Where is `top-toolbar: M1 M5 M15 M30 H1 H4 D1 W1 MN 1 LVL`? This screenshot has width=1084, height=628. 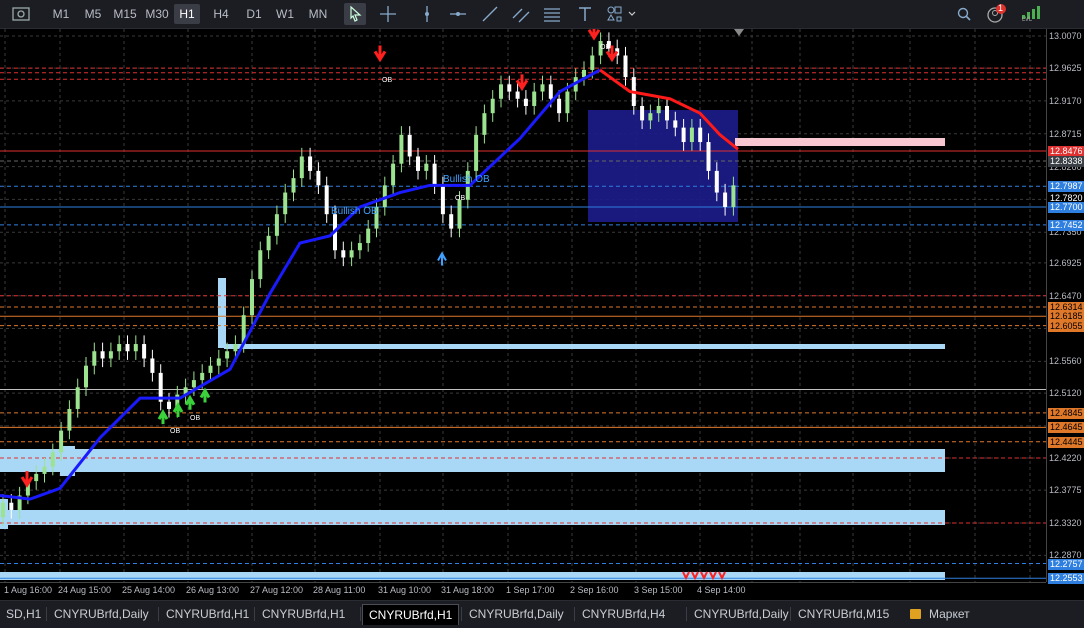
top-toolbar: M1 M5 M15 M30 H1 H4 D1 W1 MN 1 LVL is located at coordinates (542, 14).